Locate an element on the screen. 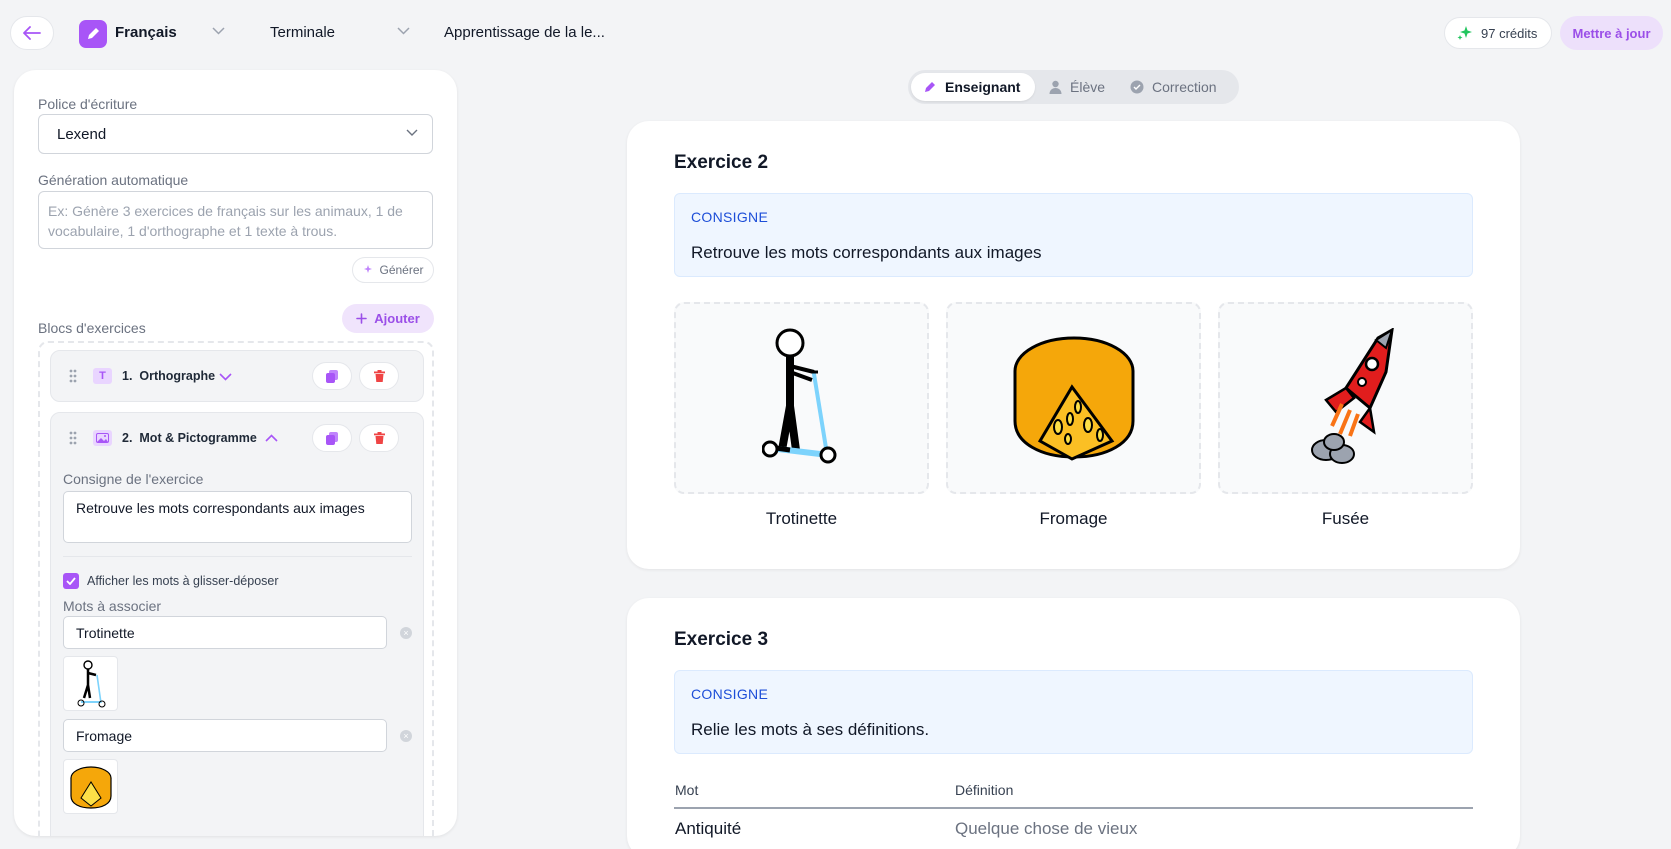  show-words-label: Afficher les mots à glisser-déposer is located at coordinates (183, 581).